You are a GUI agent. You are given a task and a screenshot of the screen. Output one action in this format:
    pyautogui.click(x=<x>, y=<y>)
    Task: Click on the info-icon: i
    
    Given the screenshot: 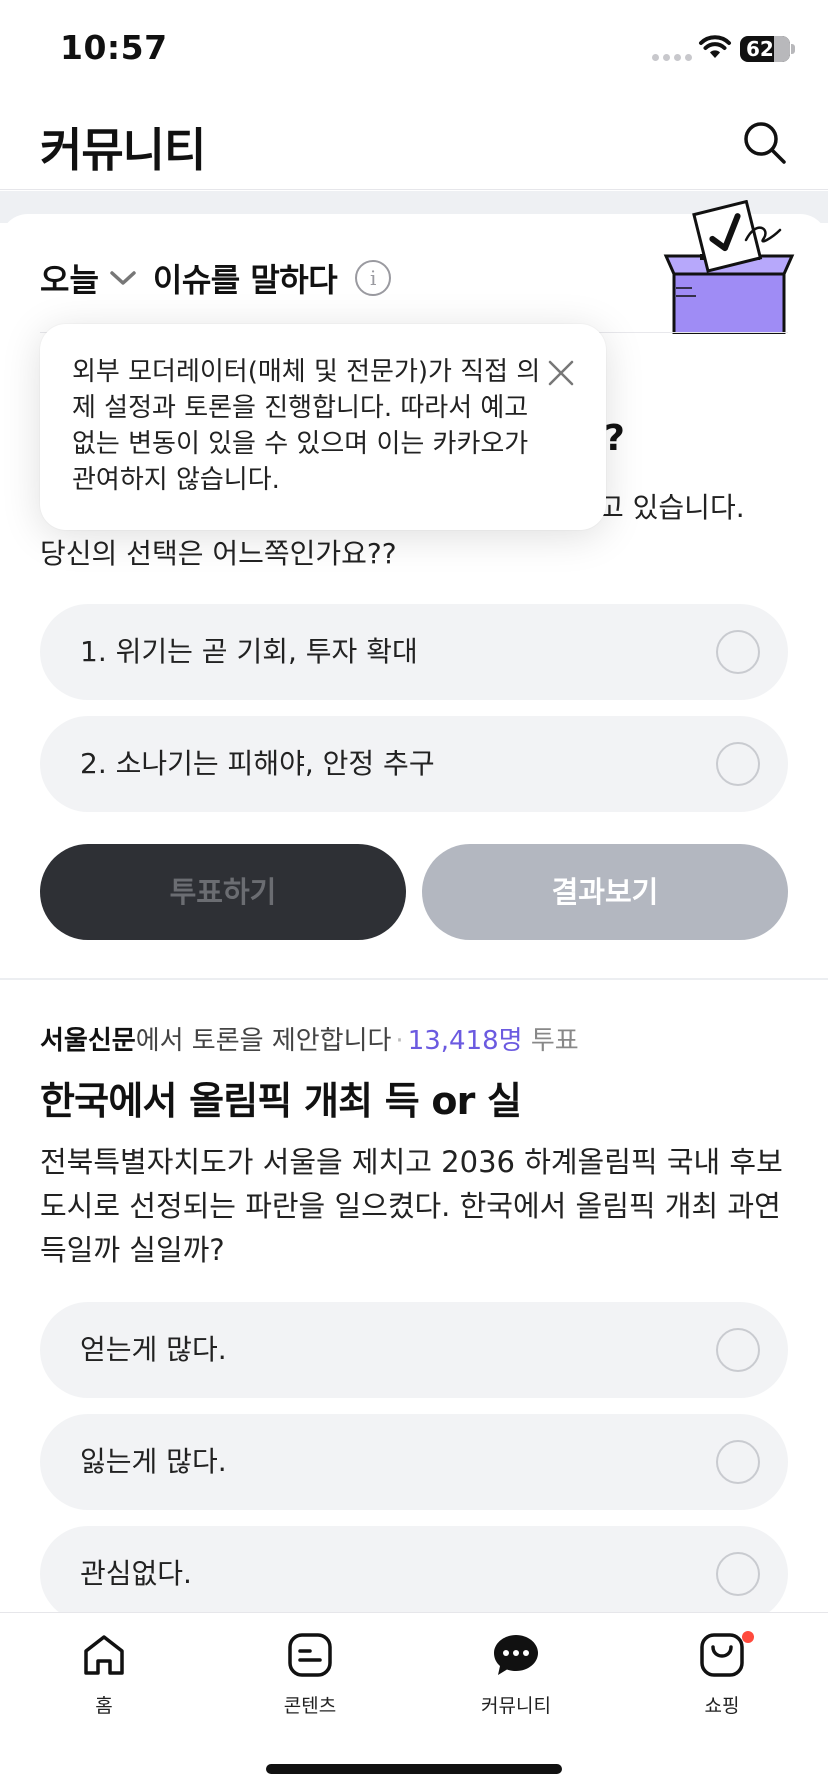 What is the action you would take?
    pyautogui.click(x=373, y=278)
    